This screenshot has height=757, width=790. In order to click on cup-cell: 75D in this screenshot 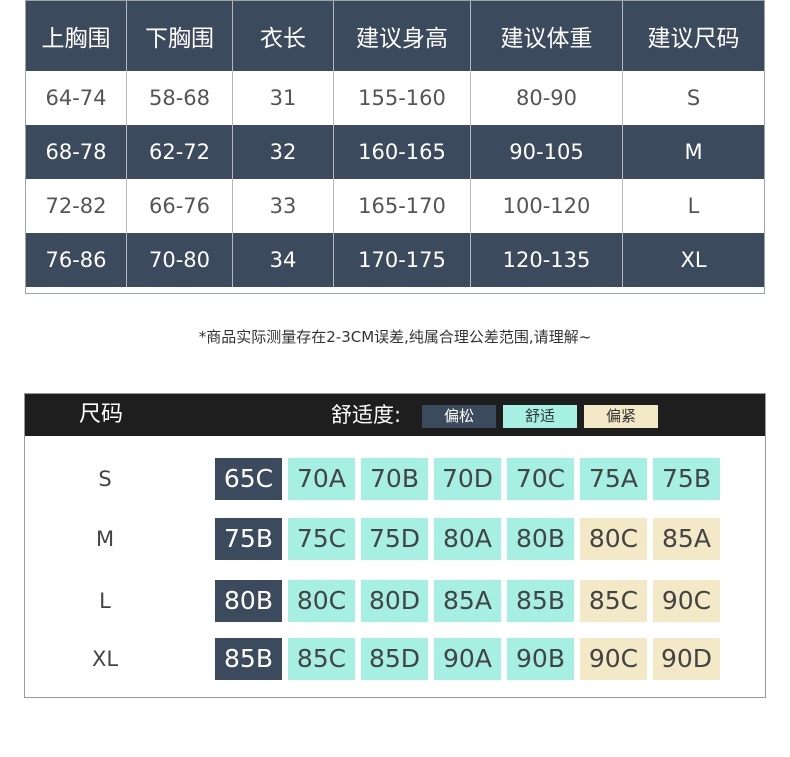, I will do `click(394, 539)`.